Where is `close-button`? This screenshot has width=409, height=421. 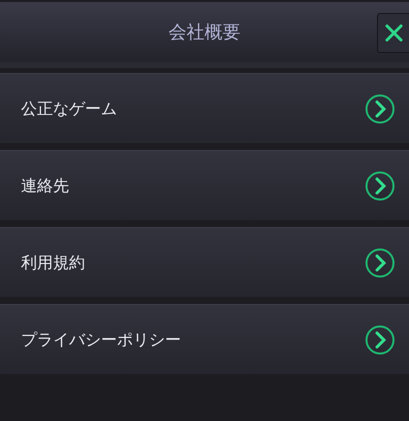
close-button is located at coordinates (393, 33).